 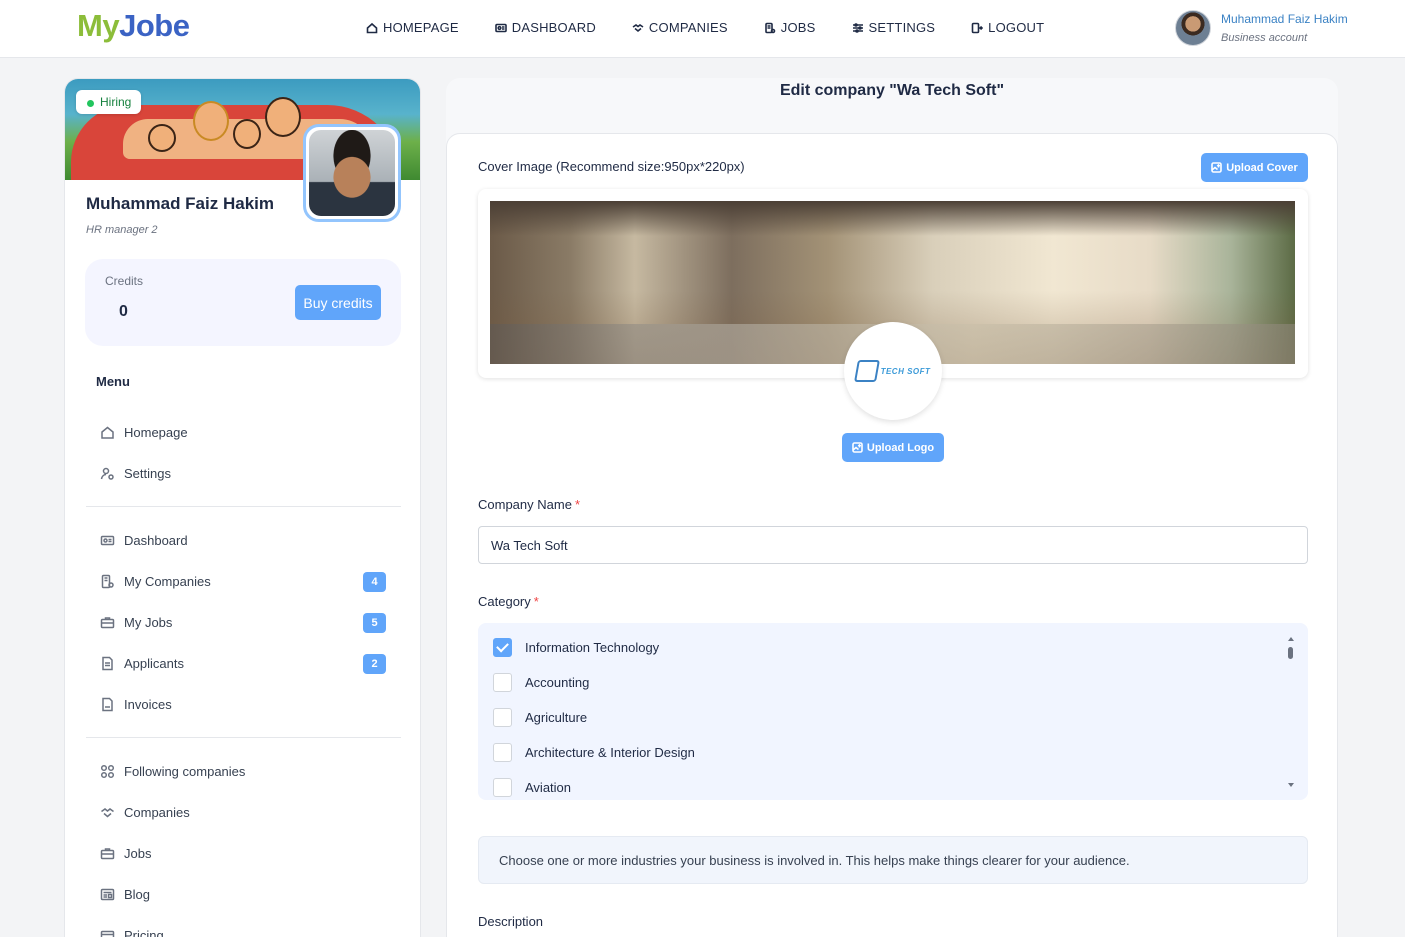 I want to click on category-label: Category *, so click(x=508, y=601).